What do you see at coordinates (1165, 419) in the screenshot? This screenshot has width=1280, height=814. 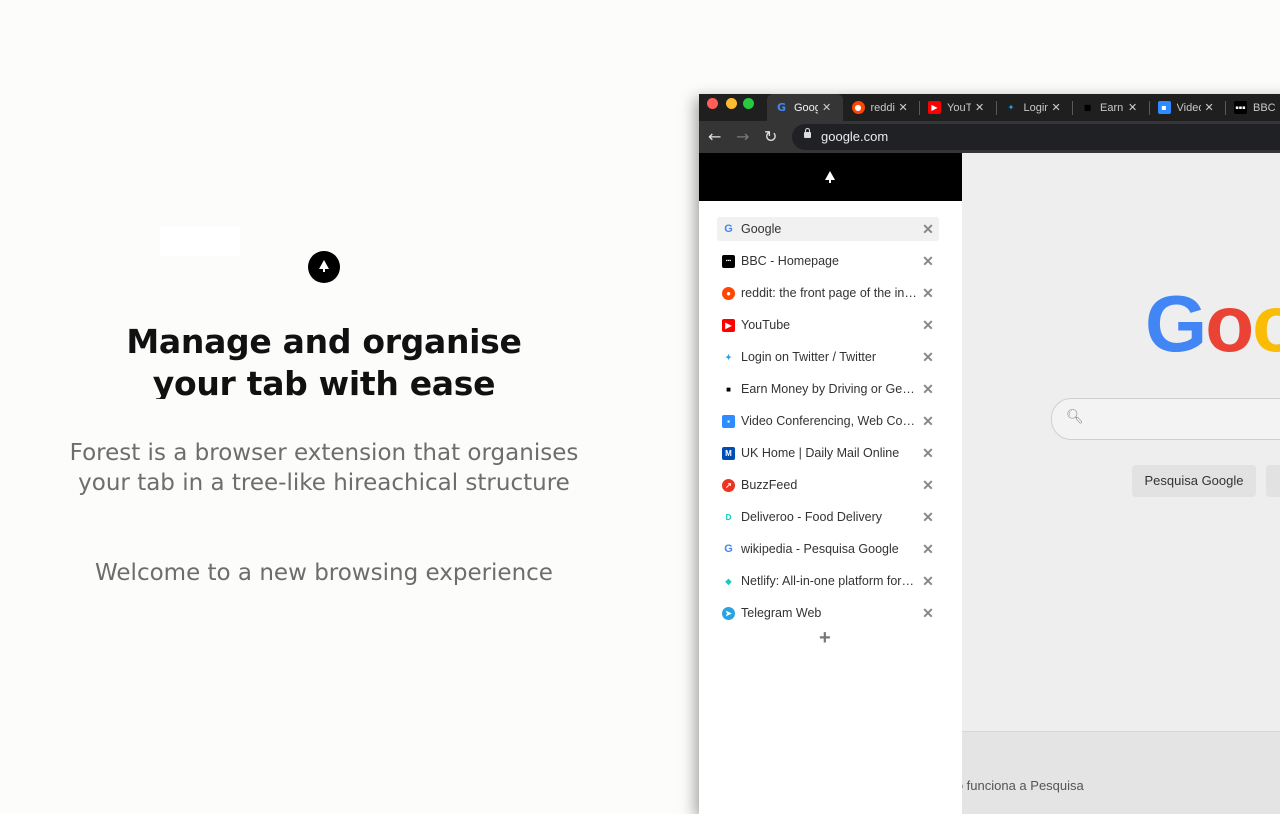 I see `google-search-input: 🔍︎` at bounding box center [1165, 419].